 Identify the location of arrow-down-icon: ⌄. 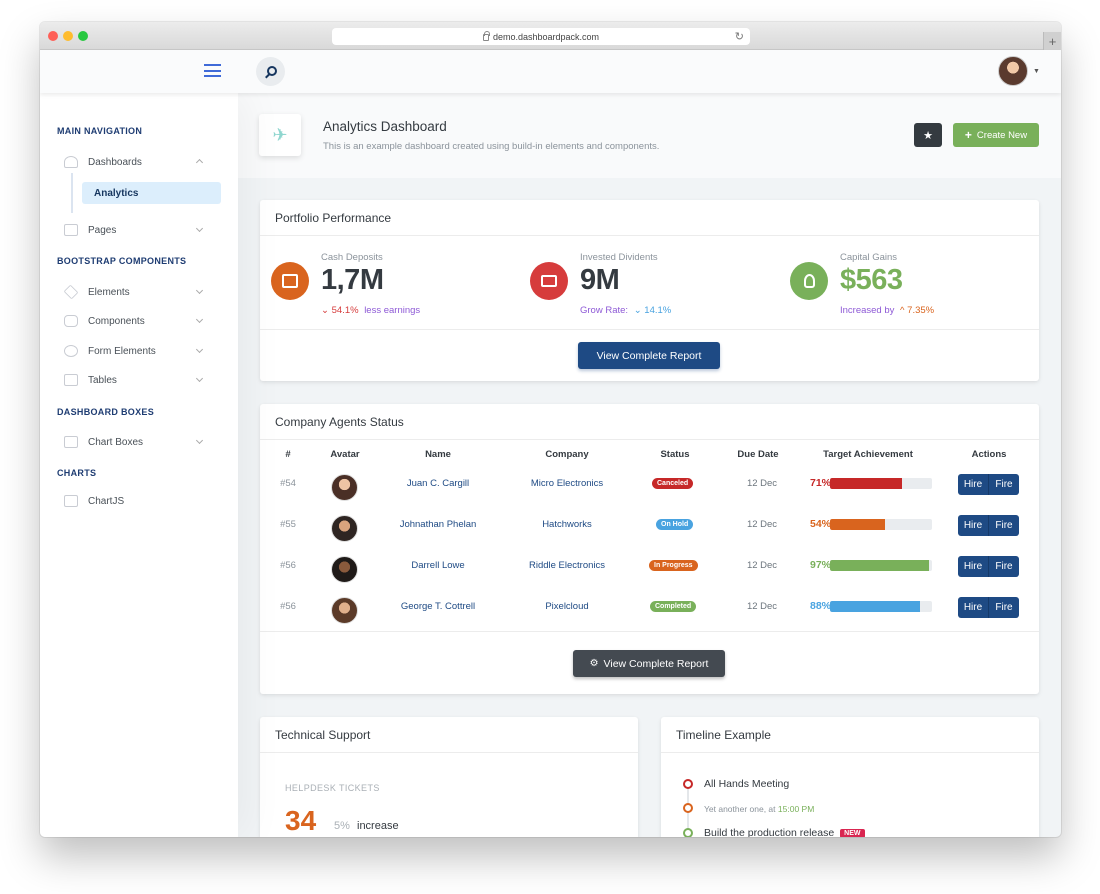
(325, 310).